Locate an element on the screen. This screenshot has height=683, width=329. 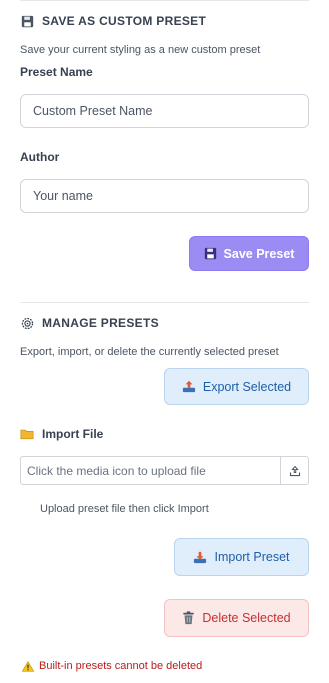
section-divider is located at coordinates (164, 302).